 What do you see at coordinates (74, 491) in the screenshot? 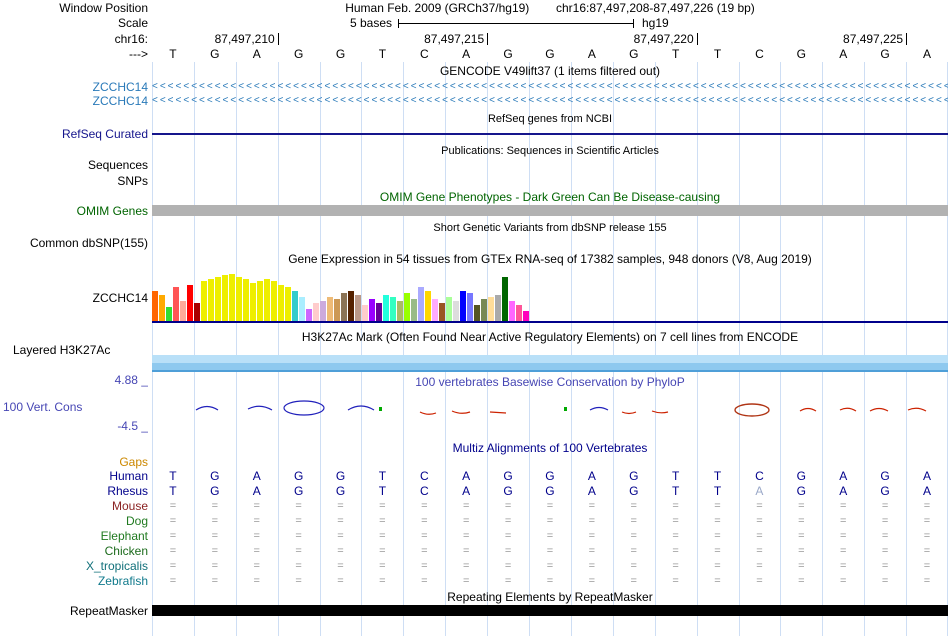
I see `species-label: Rhesus` at bounding box center [74, 491].